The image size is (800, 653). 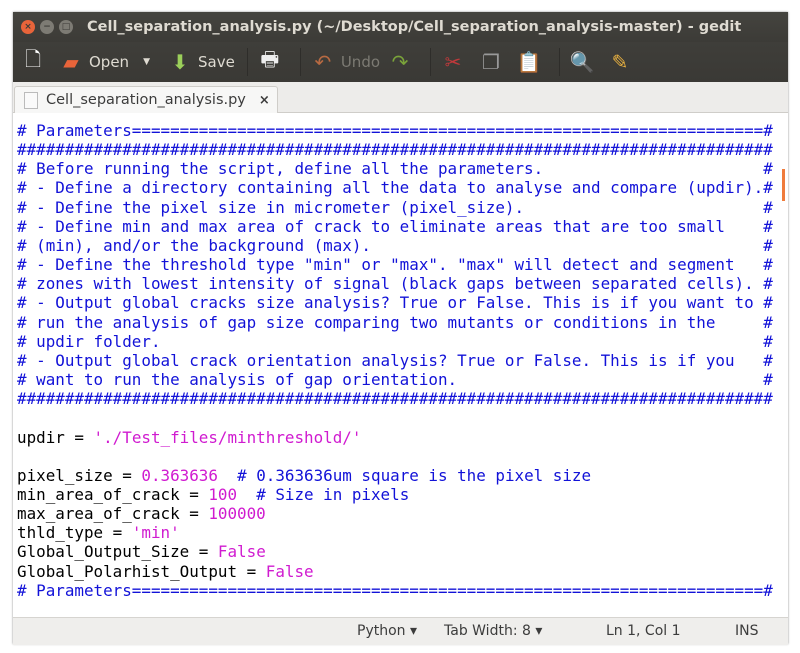 I want to click on string-token: './Test_files/minthreshold/', so click(x=227, y=437).